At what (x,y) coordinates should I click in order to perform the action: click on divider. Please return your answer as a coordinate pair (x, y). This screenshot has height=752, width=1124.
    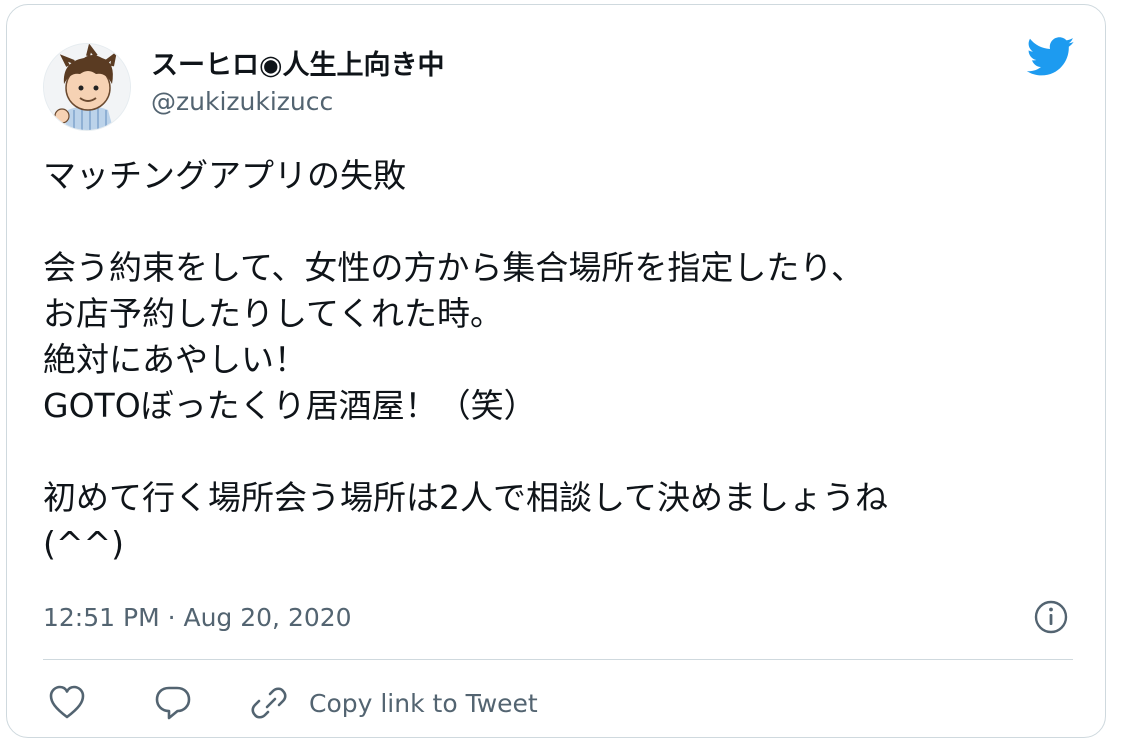
    Looking at the image, I should click on (558, 659).